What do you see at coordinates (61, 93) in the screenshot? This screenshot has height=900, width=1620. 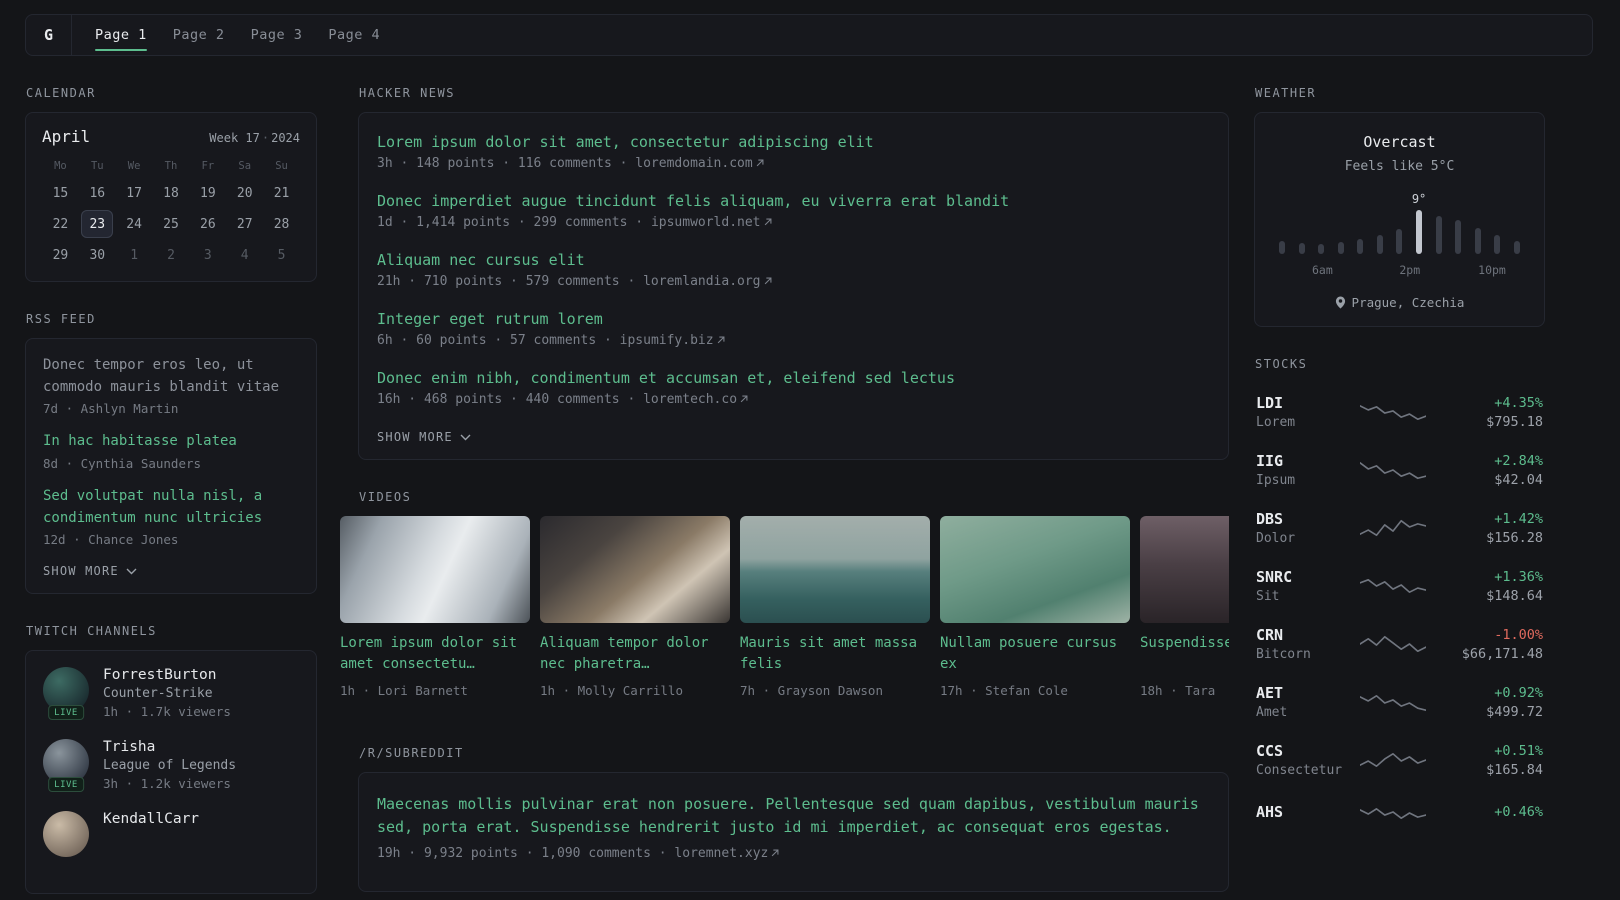 I see `section-title-calendar: CALENDAR` at bounding box center [61, 93].